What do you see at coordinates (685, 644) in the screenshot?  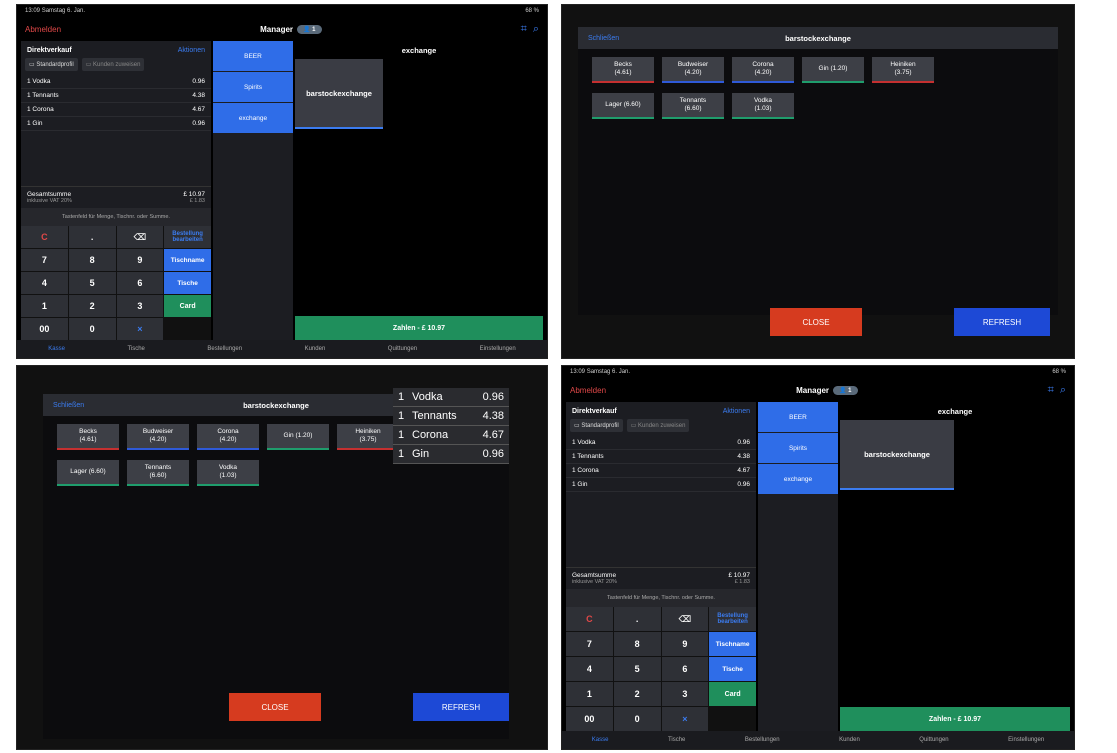 I see `key-9: 9` at bounding box center [685, 644].